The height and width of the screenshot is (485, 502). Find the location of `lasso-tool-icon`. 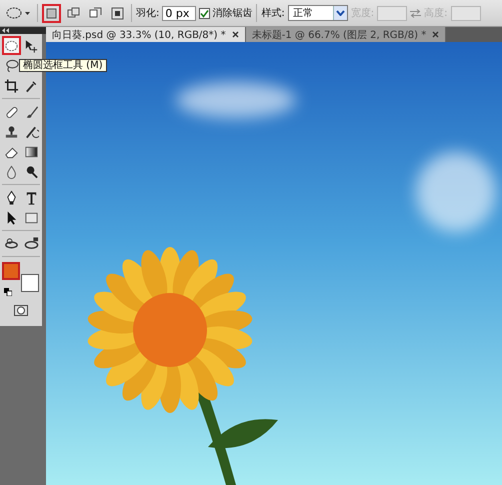

lasso-tool-icon is located at coordinates (11, 66).